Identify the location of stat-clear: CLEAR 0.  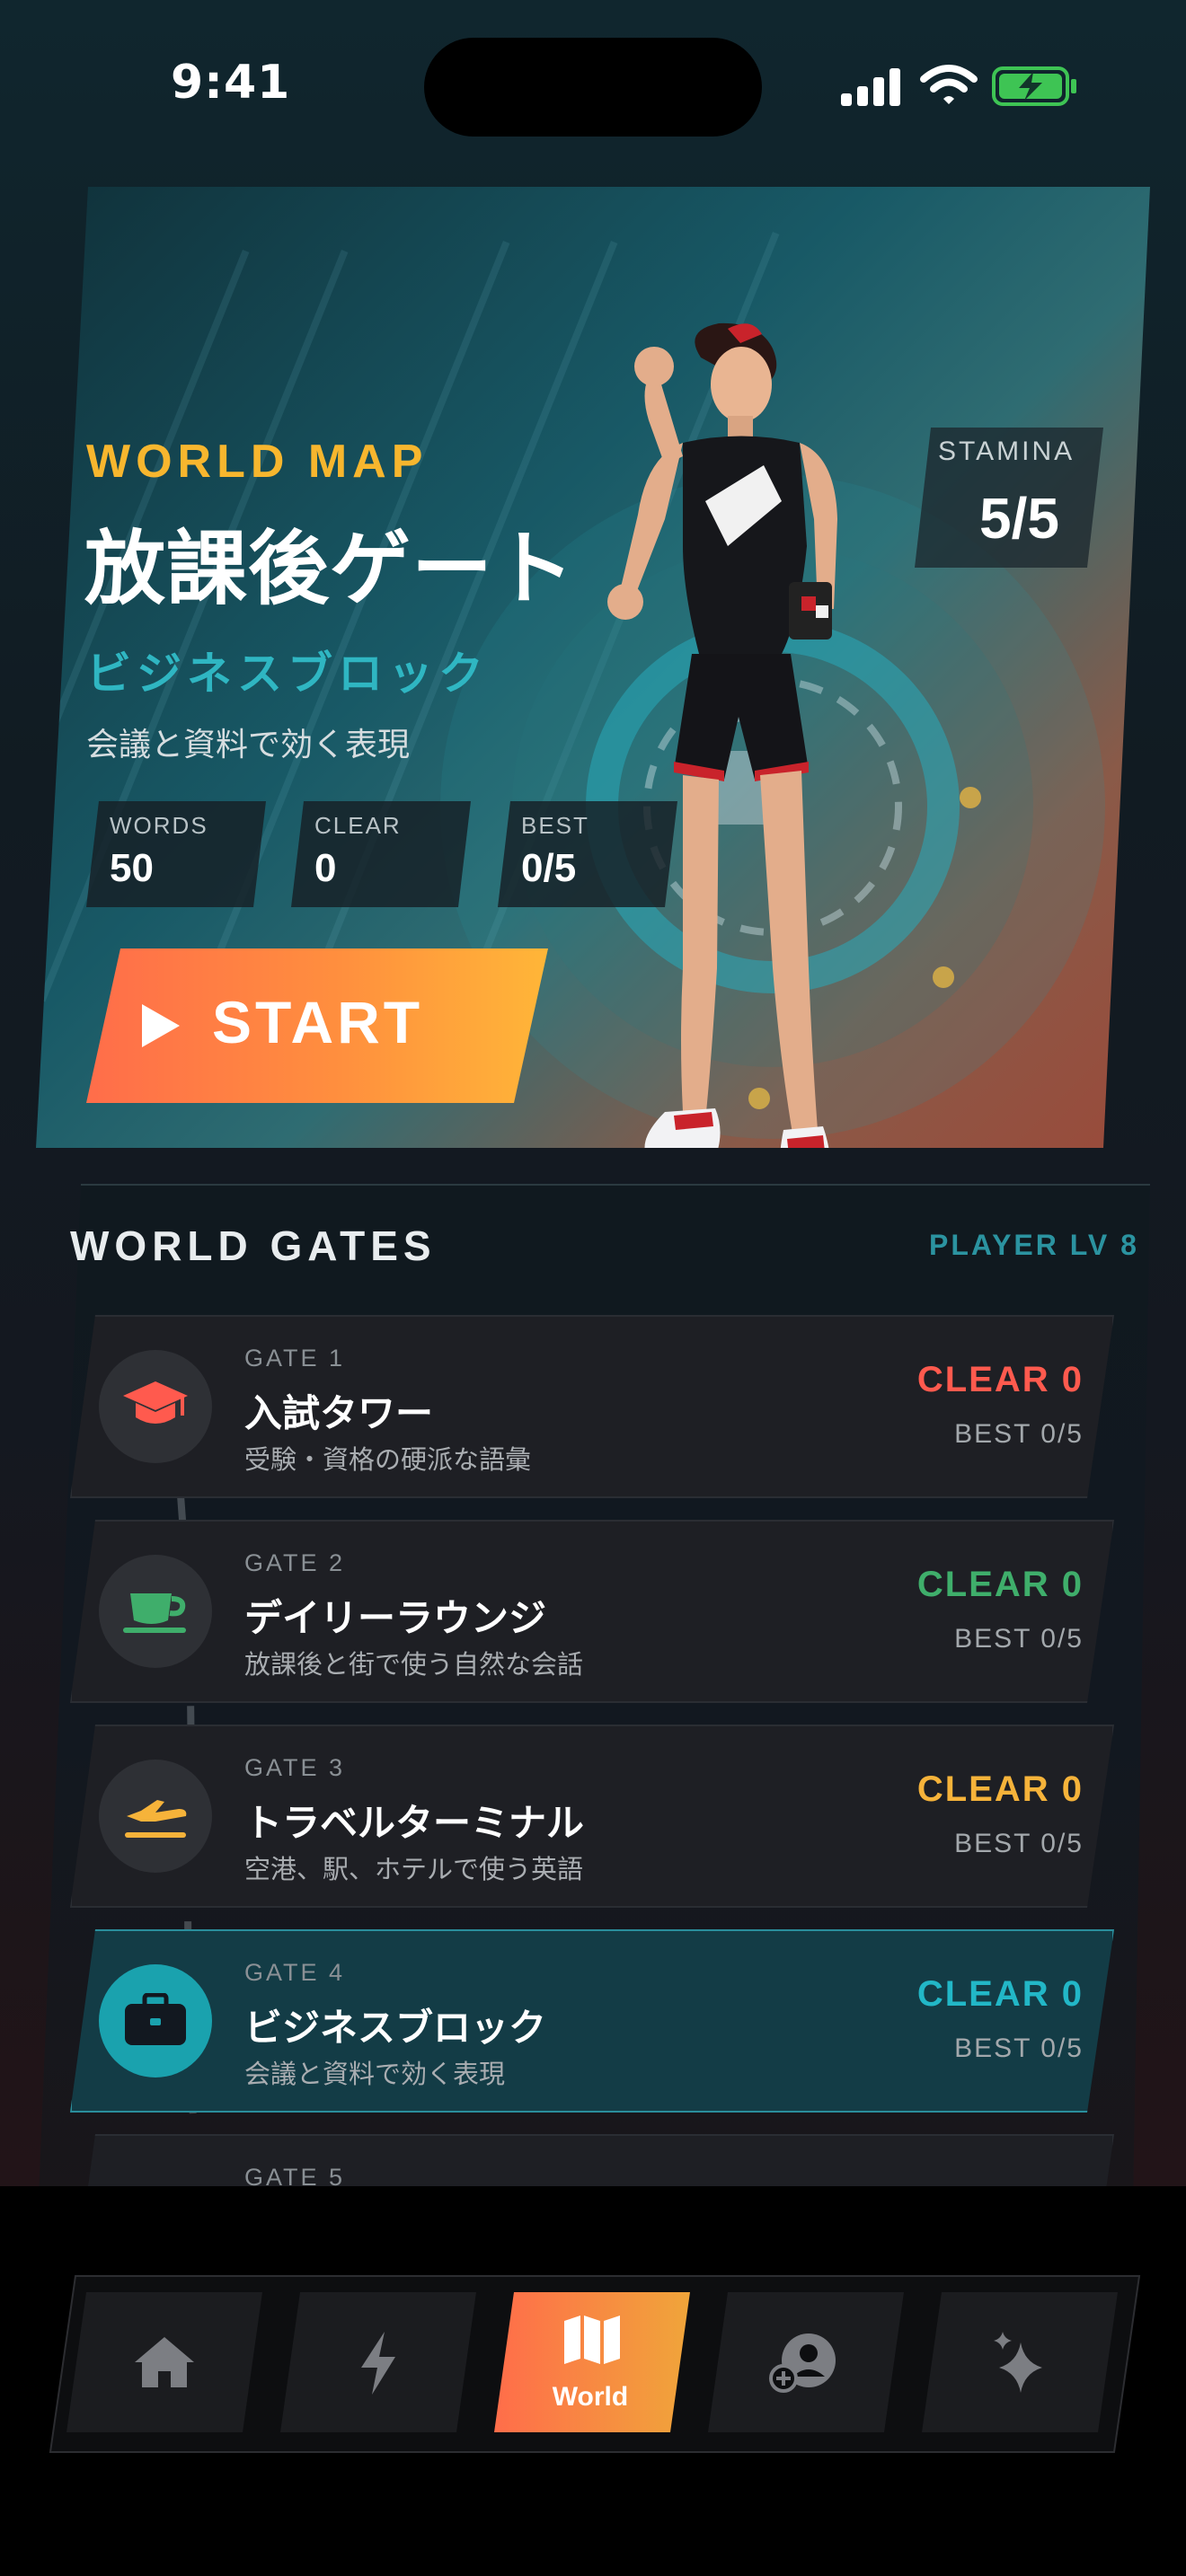
(381, 854).